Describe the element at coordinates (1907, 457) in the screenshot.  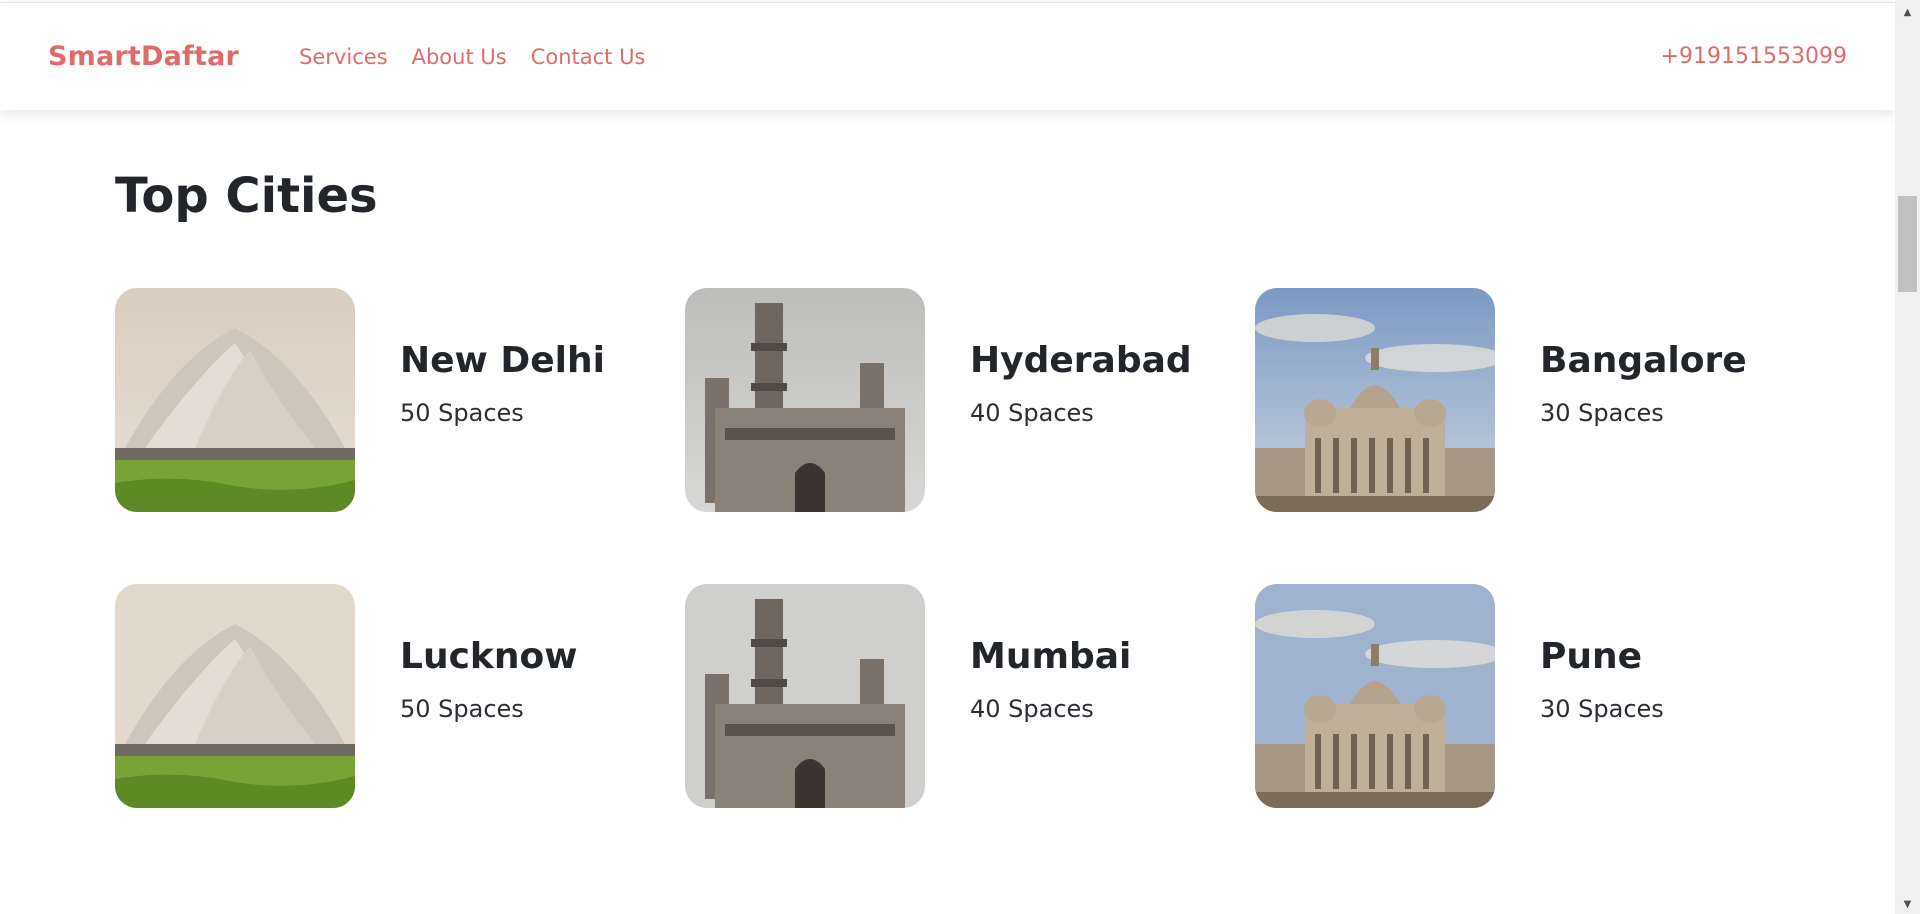
I see `vertical-scrollbar: ▲ ▼` at that location.